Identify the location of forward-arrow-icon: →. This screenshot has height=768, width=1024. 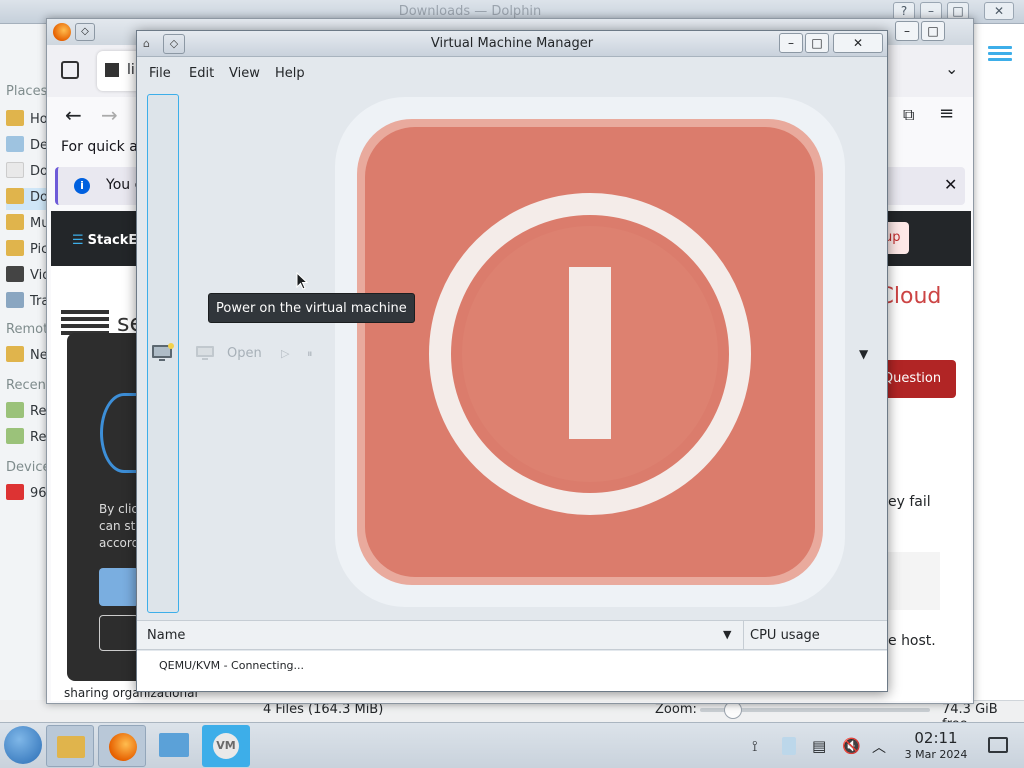
(109, 115).